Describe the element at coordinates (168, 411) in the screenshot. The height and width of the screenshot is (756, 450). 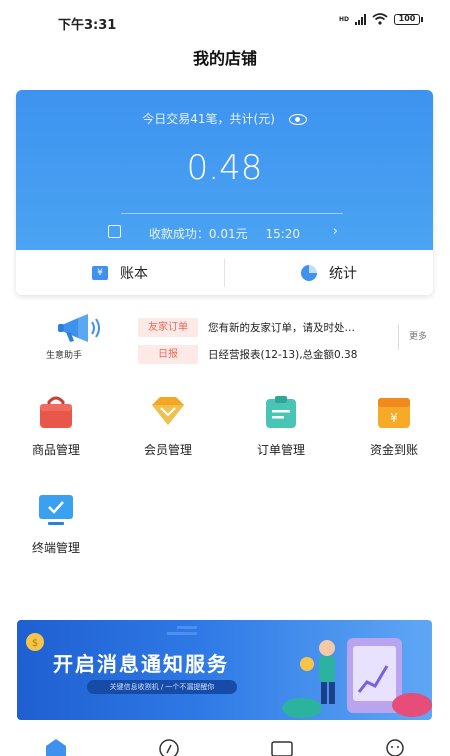
I see `diamond-icon` at that location.